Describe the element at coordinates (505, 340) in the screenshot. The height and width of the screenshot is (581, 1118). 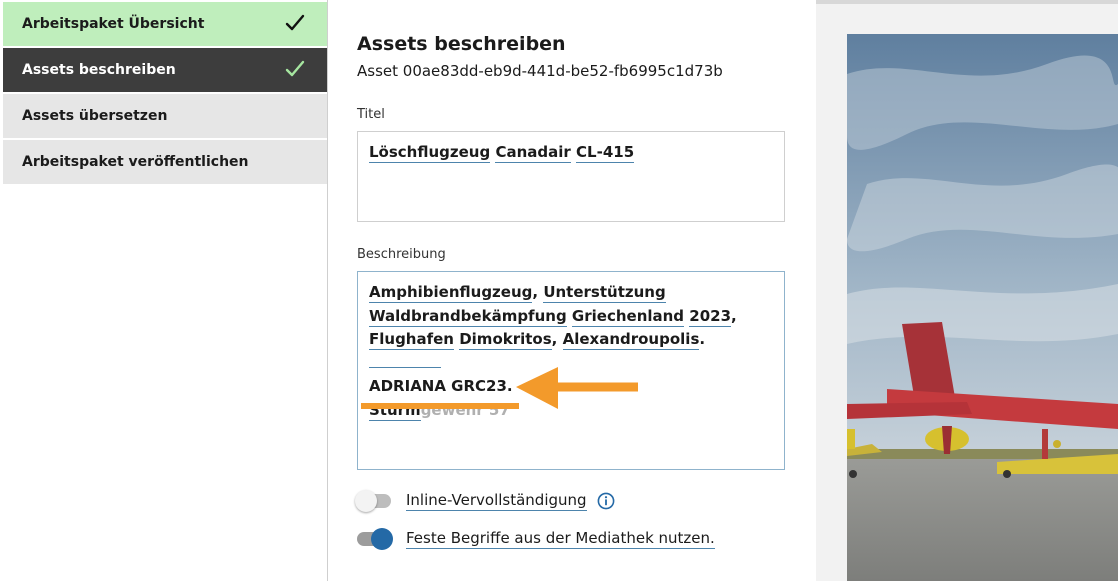
I see `desc-word: Dimokritos` at that location.